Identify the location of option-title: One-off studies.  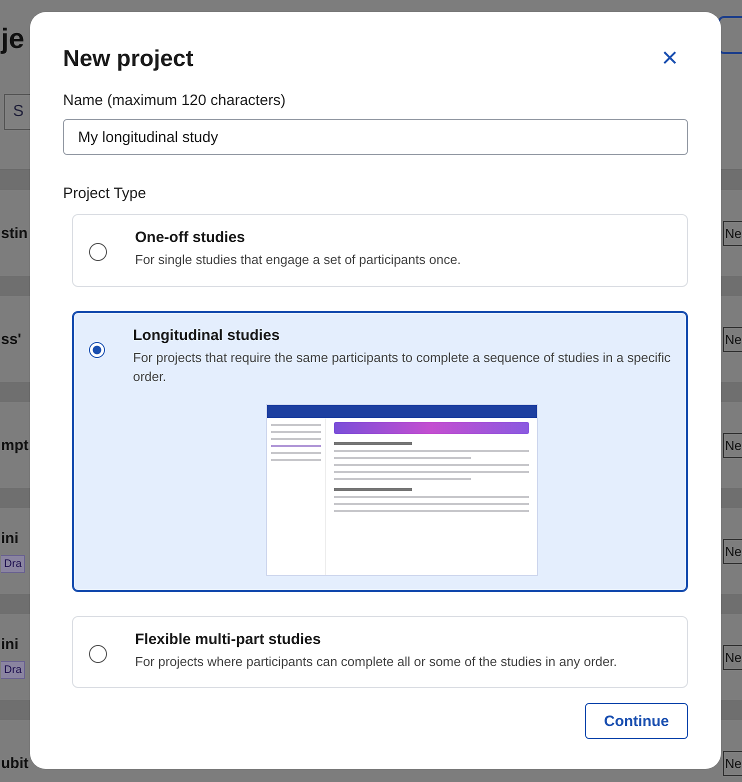
(190, 237).